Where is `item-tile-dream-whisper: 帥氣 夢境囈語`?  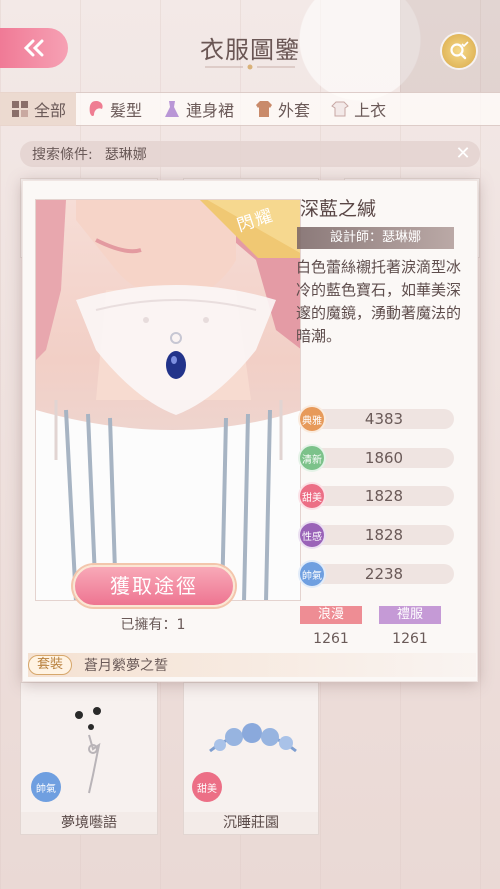
item-tile-dream-whisper: 帥氣 夢境囈語 is located at coordinates (89, 758).